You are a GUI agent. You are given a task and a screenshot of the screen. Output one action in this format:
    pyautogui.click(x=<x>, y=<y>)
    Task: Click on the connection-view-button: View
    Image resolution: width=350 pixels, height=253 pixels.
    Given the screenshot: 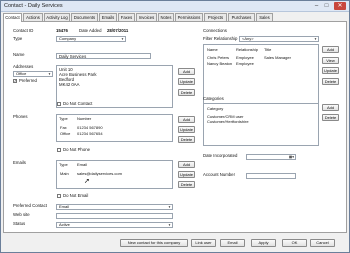 What is the action you would take?
    pyautogui.click(x=330, y=60)
    